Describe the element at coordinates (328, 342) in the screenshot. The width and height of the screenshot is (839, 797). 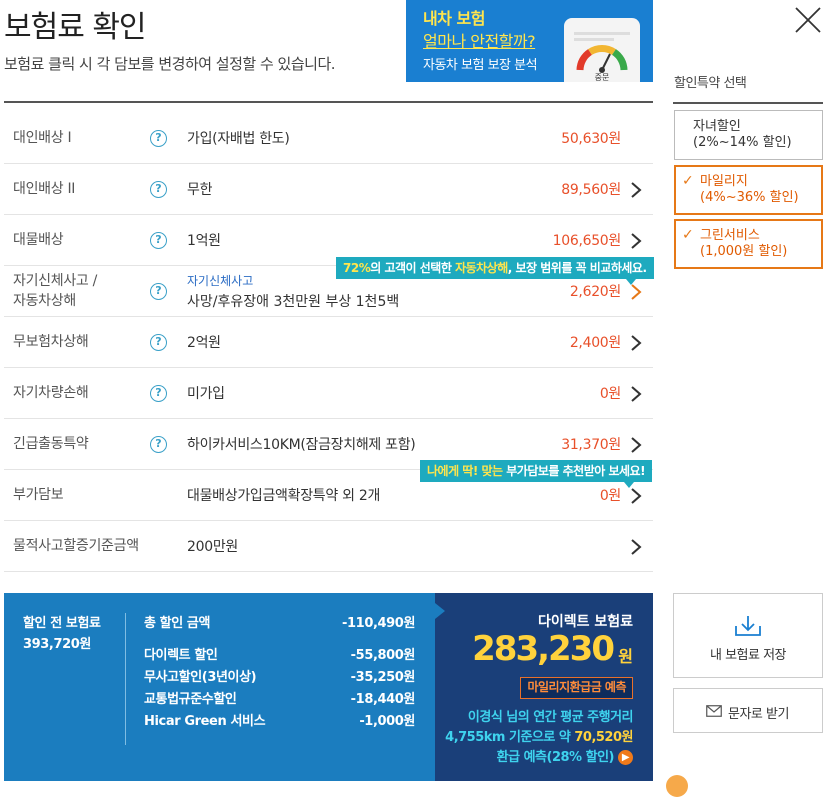
I see `coverage-row: 무보험차상해 ? 2억원 2,400원` at that location.